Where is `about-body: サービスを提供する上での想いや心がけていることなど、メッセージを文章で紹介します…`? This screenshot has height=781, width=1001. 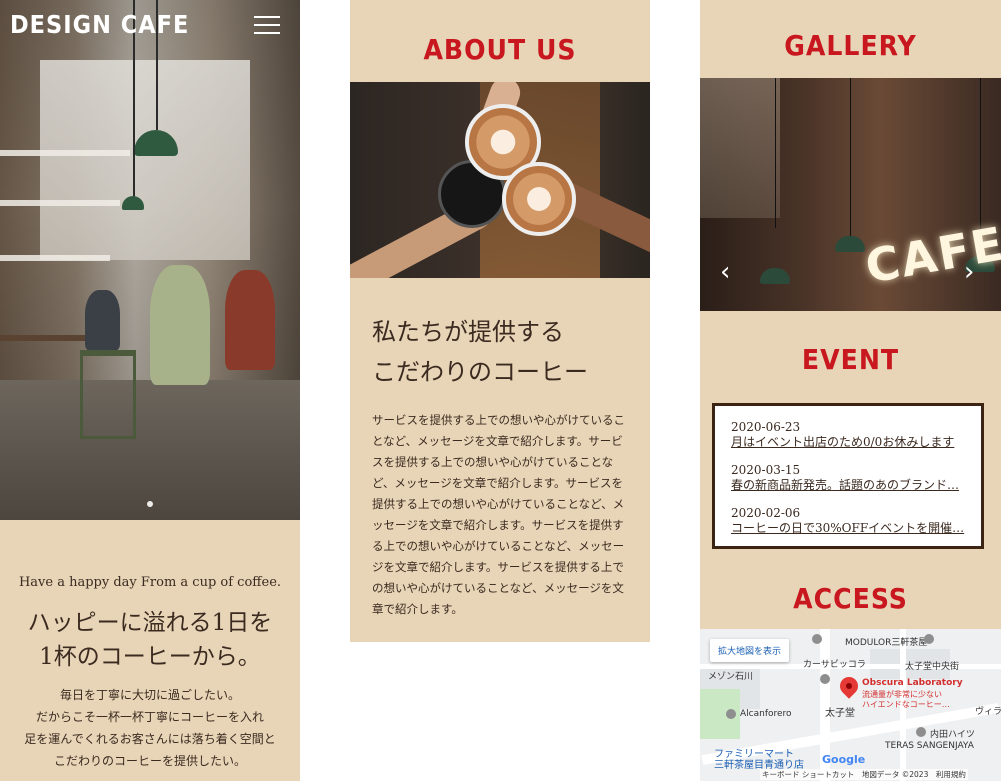 about-body: サービスを提供する上での想いや心がけていることなど、メッセージを文章で紹介します… is located at coordinates (498, 514).